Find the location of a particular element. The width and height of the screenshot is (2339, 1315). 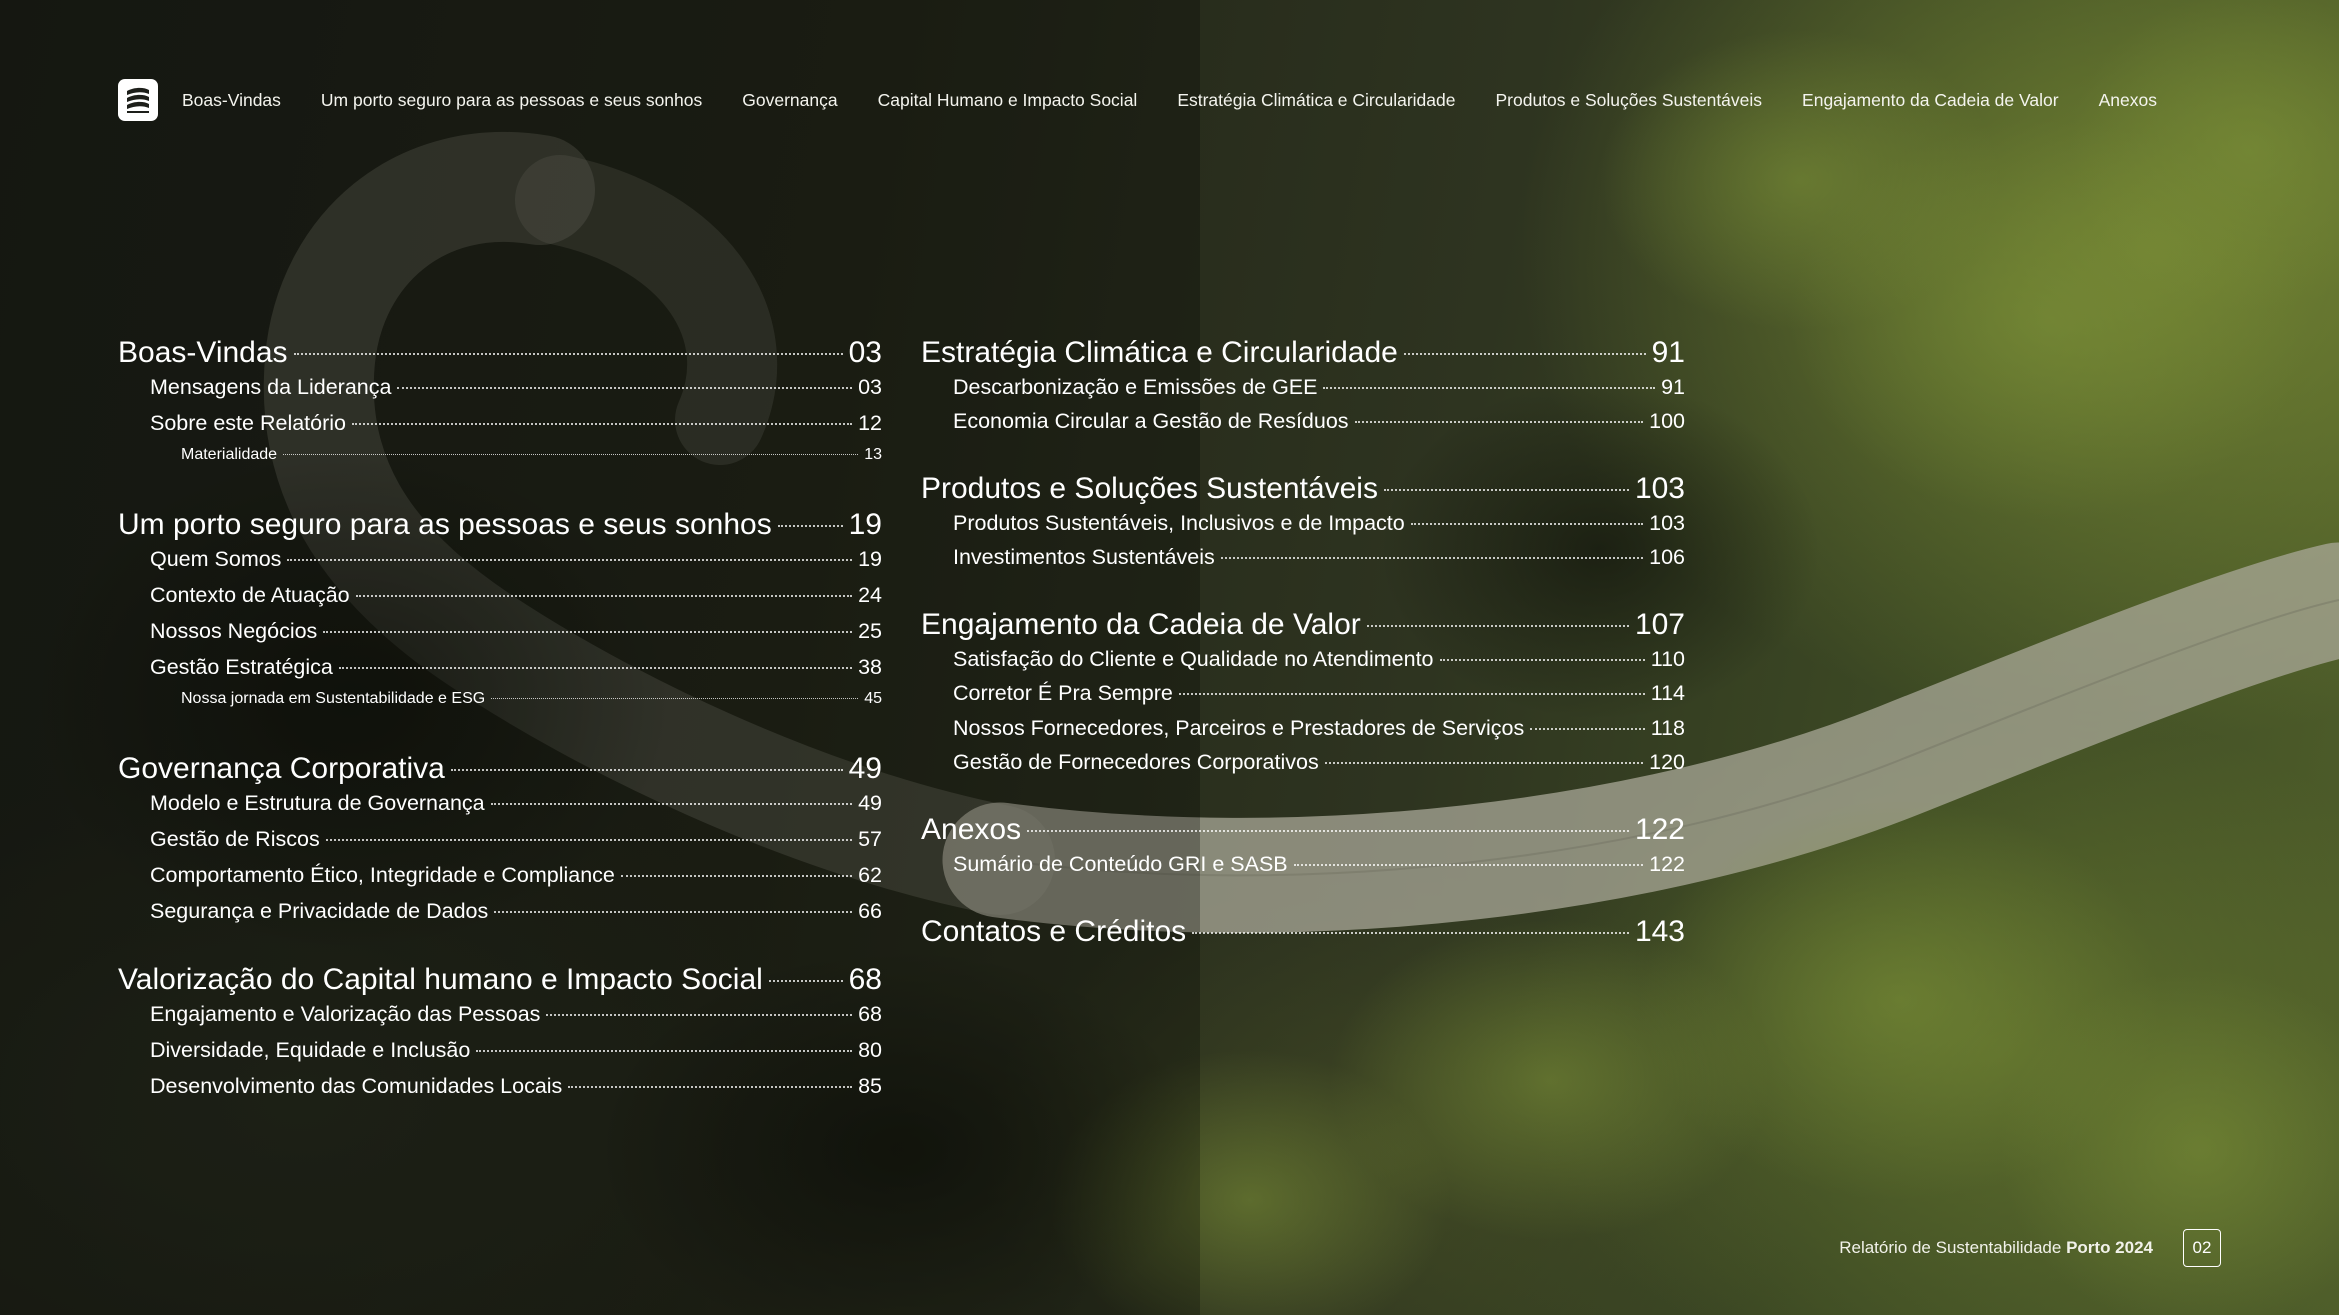

nav-item-engajamento-cadeia: Engajamento da Cadeia de Valor is located at coordinates (1930, 100).